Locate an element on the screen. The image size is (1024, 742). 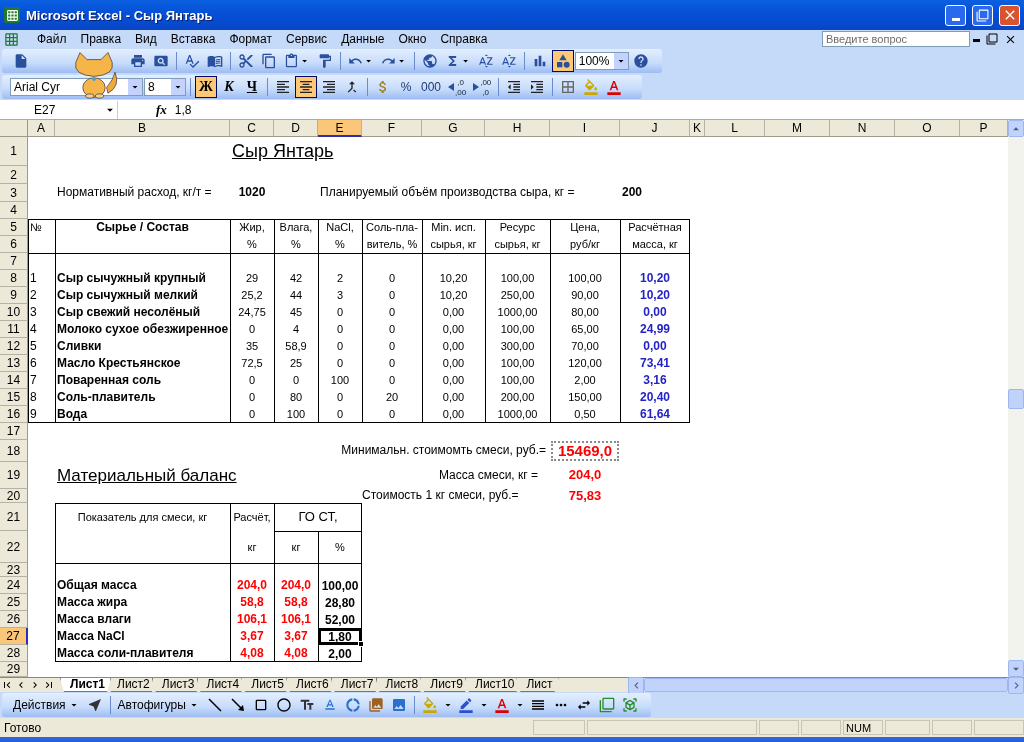
row-header: 2 is located at coordinates (14, 175).